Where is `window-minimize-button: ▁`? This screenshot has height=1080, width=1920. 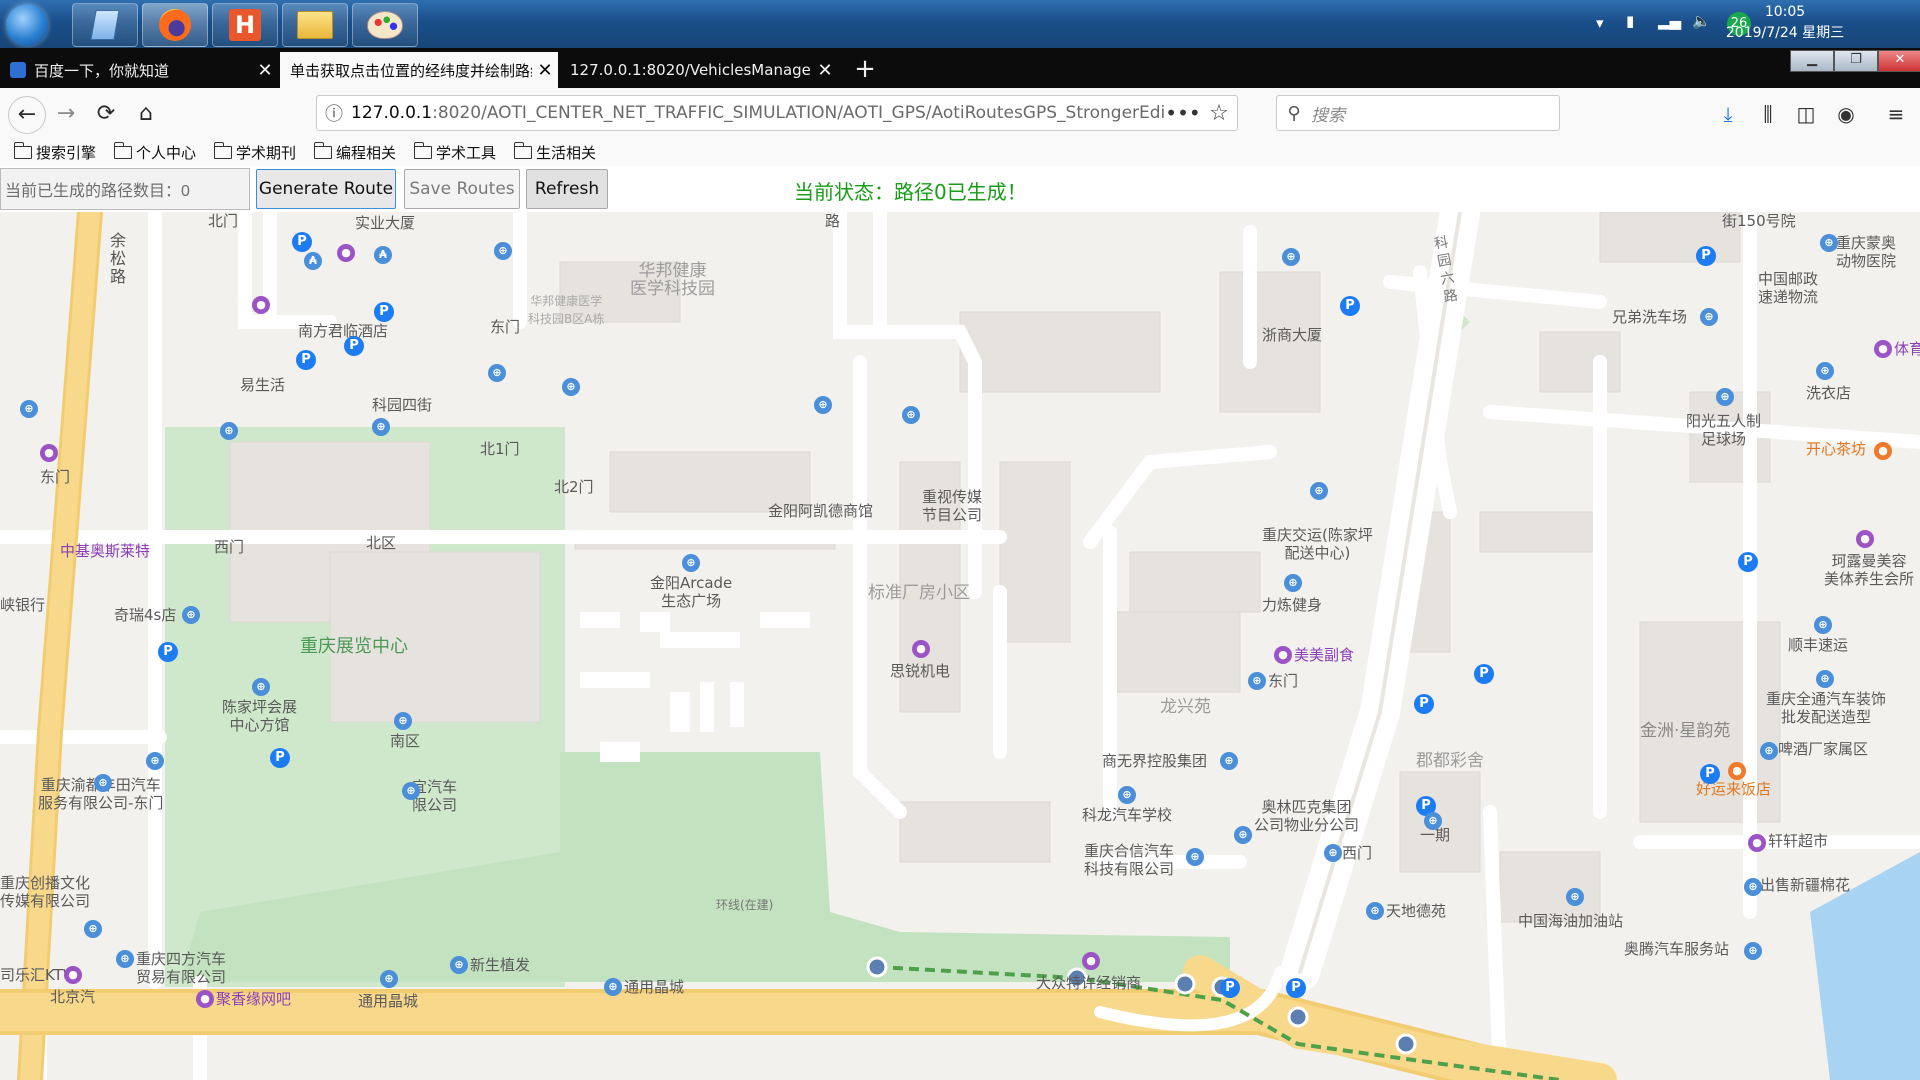
window-minimize-button: ▁ is located at coordinates (1812, 61).